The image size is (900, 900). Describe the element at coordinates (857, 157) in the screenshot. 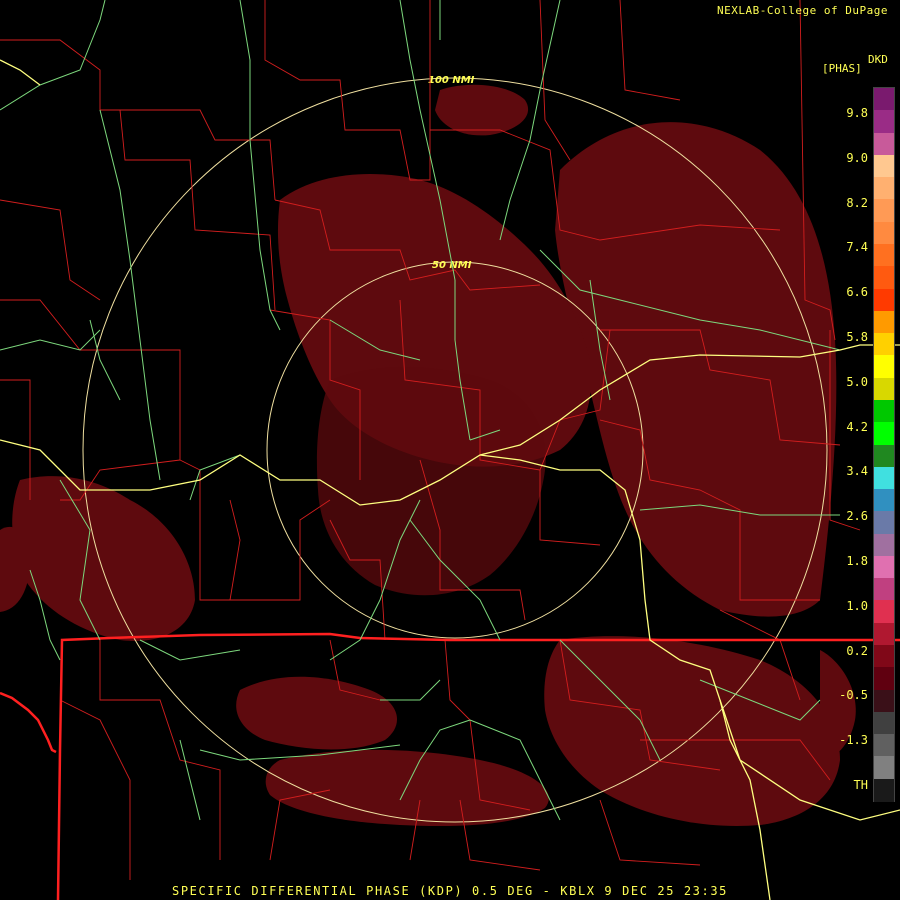

I see `color-scale-tick-label: 9.0` at that location.